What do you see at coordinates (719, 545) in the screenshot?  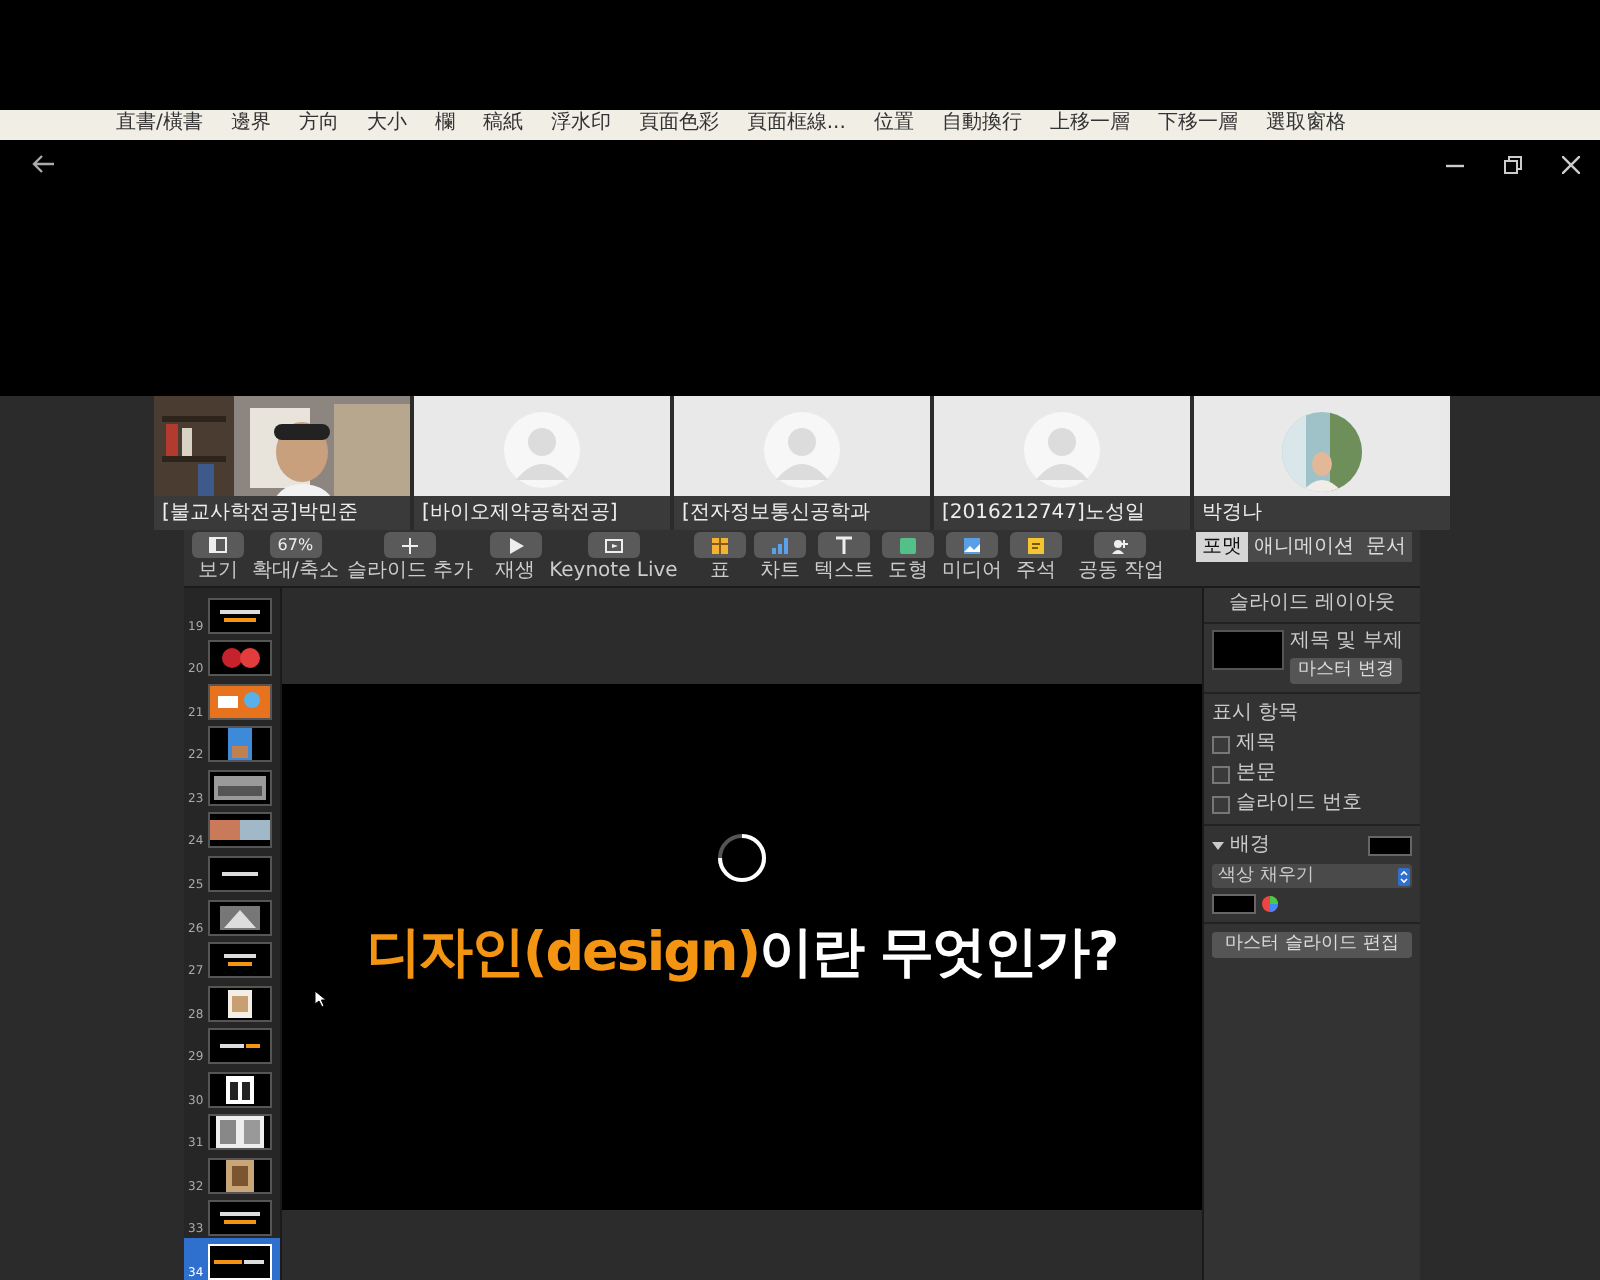 I see `table-icon` at bounding box center [719, 545].